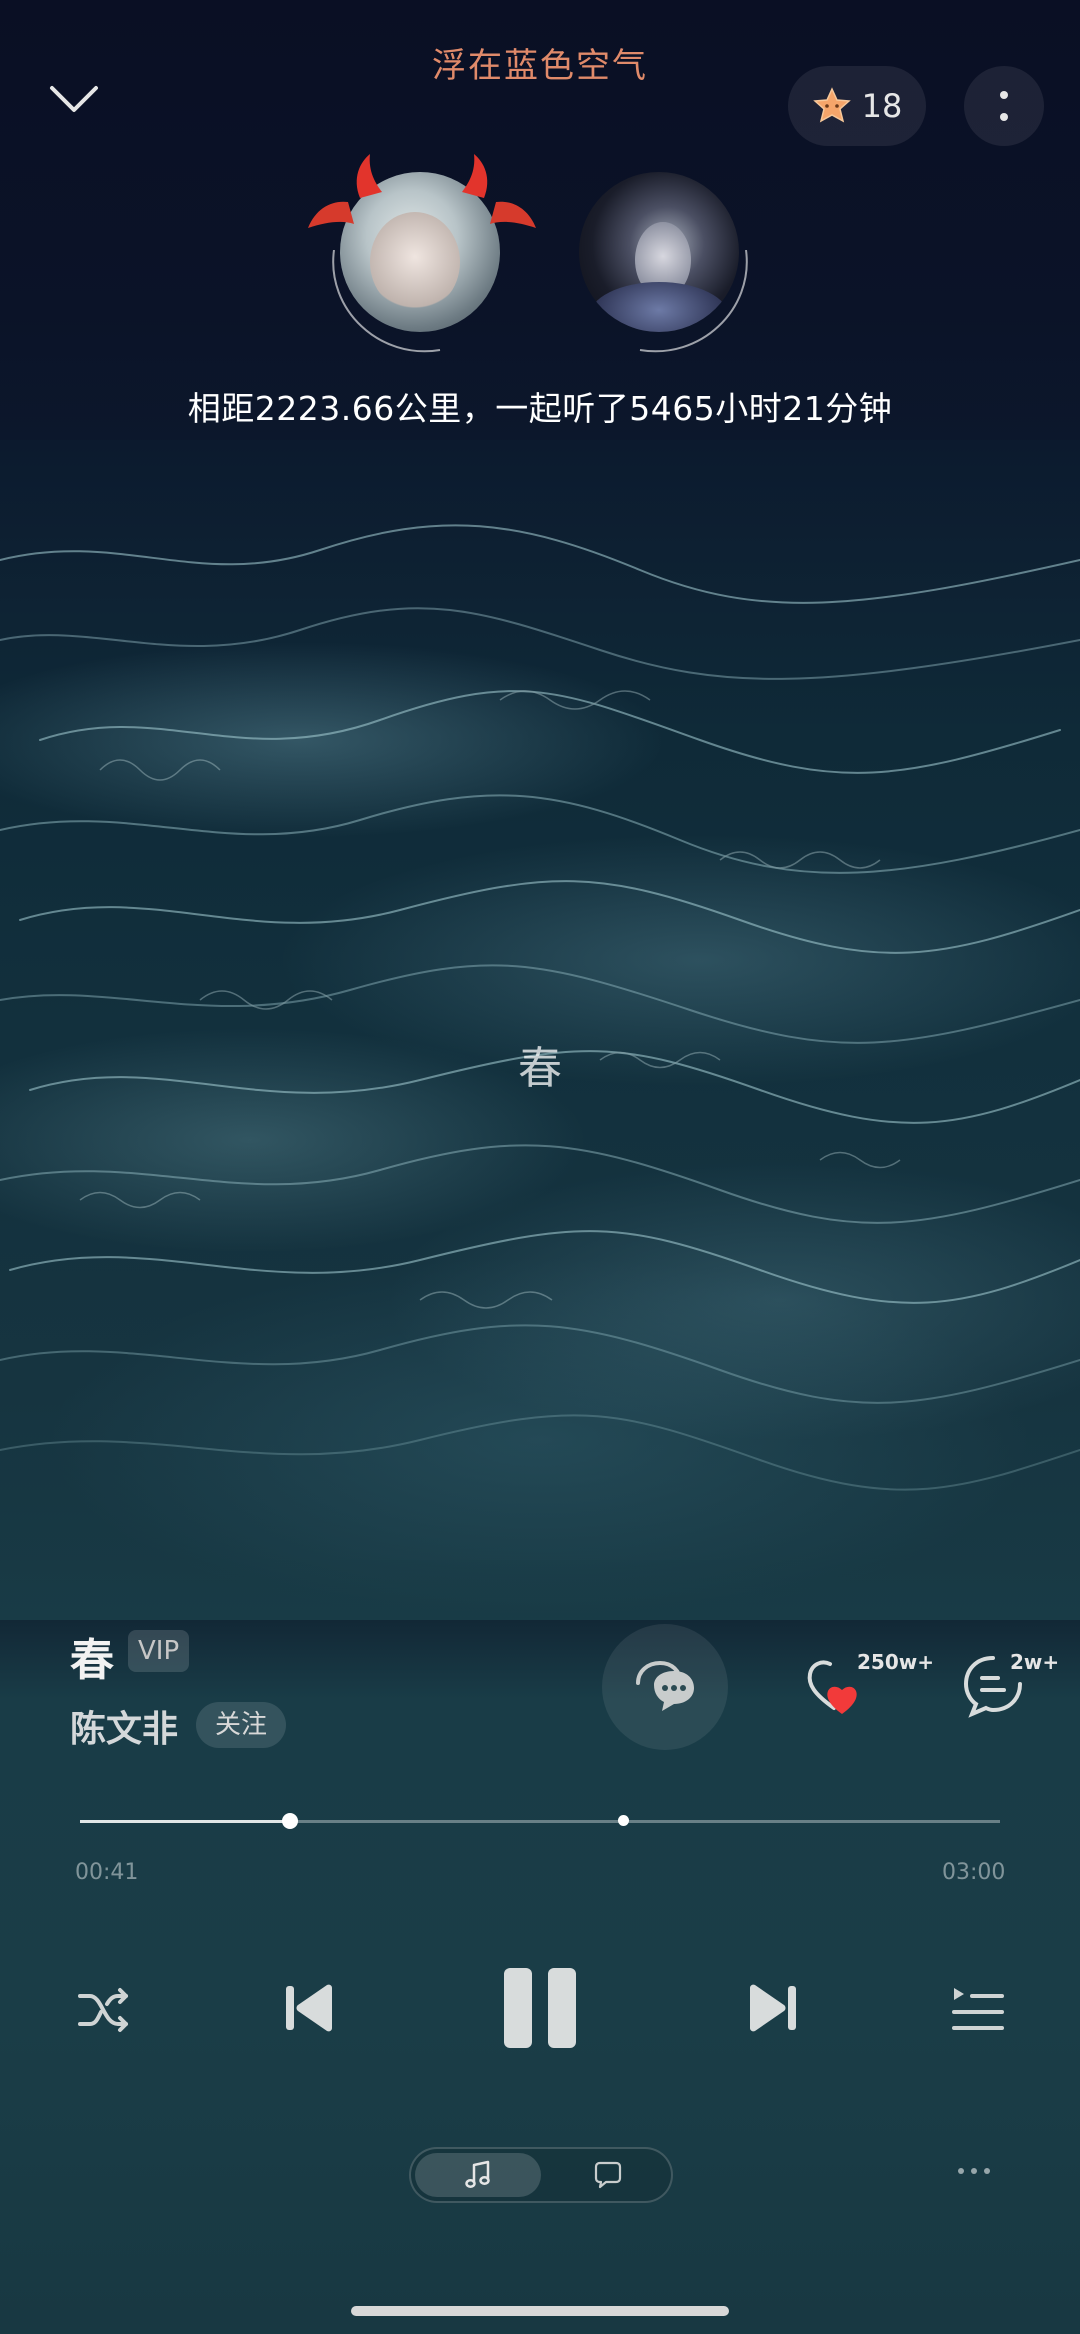 The width and height of the screenshot is (1080, 2334). I want to click on devil-horns-icon, so click(422, 191).